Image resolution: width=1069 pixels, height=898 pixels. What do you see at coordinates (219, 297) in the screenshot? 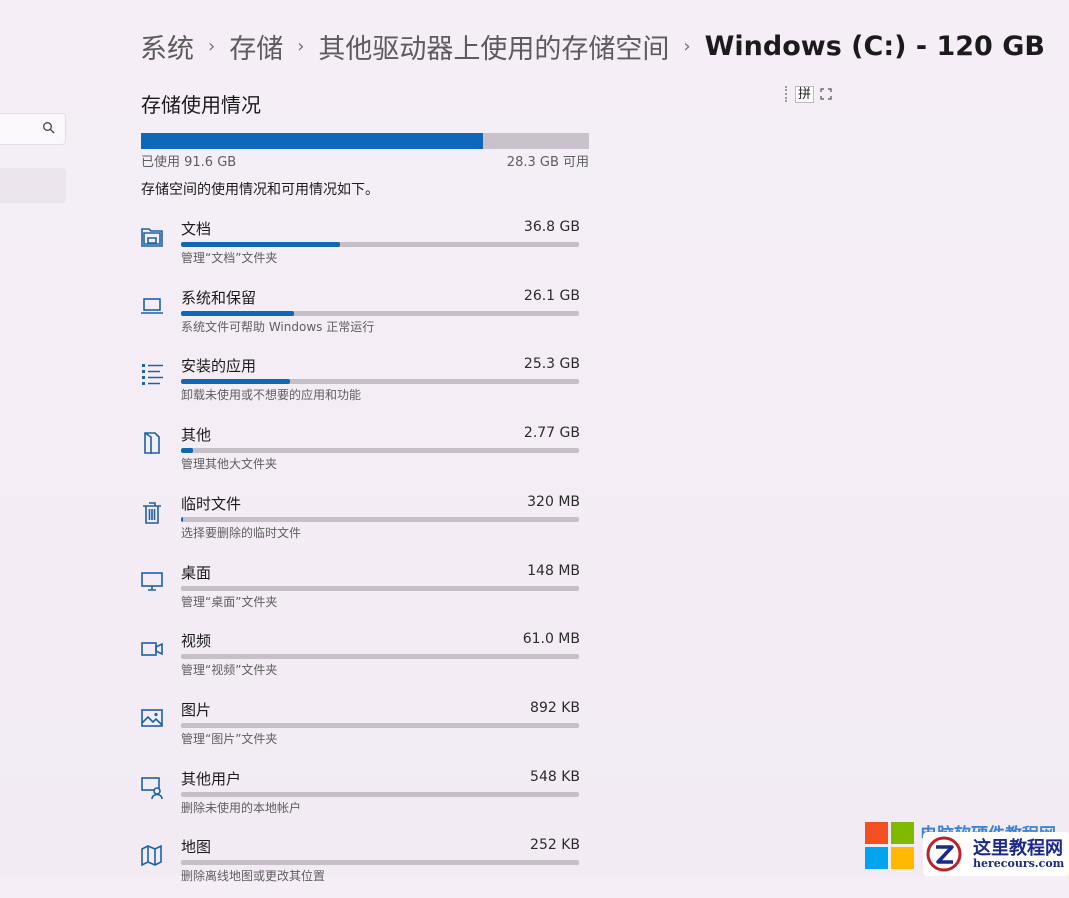
I see `category-name: 系统和保留` at bounding box center [219, 297].